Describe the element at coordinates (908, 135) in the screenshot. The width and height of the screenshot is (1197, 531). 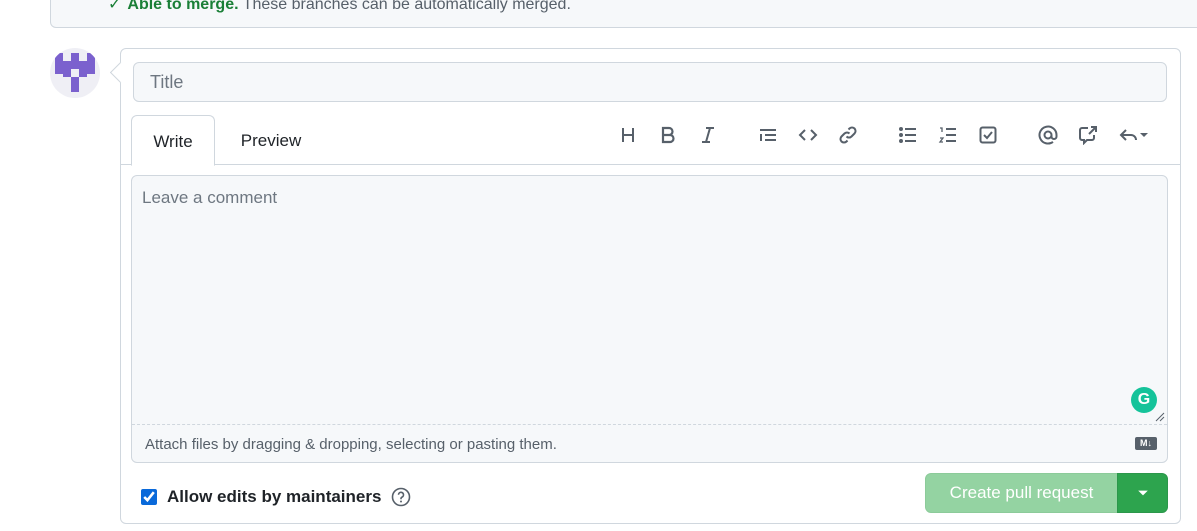
I see `unordered-list-icon` at that location.